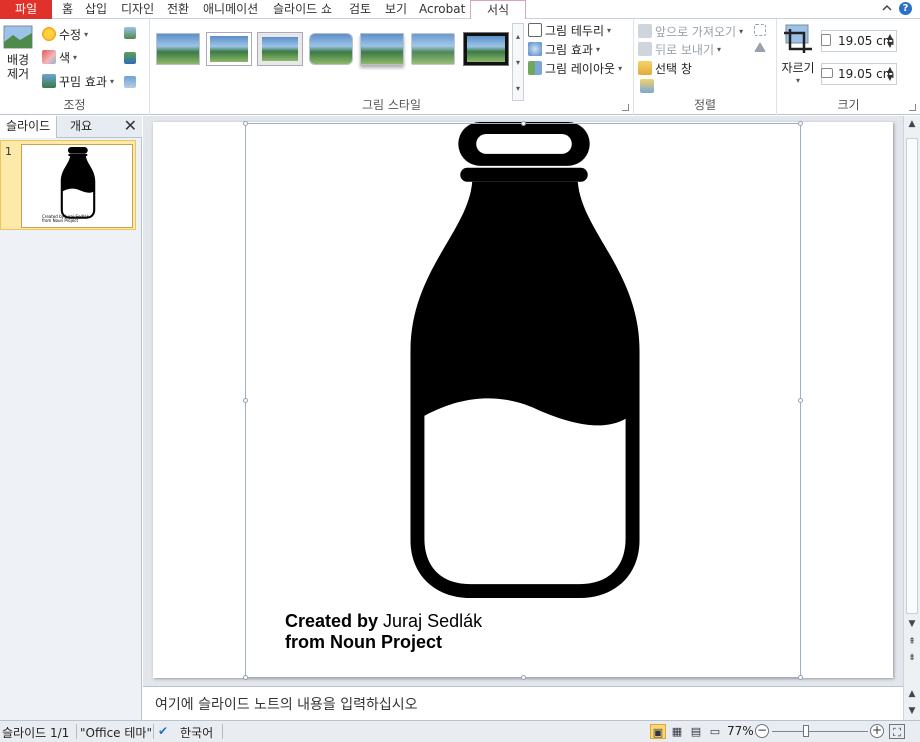 This screenshot has width=920, height=742. What do you see at coordinates (905, 8) in the screenshot?
I see `help-icon: ?` at bounding box center [905, 8].